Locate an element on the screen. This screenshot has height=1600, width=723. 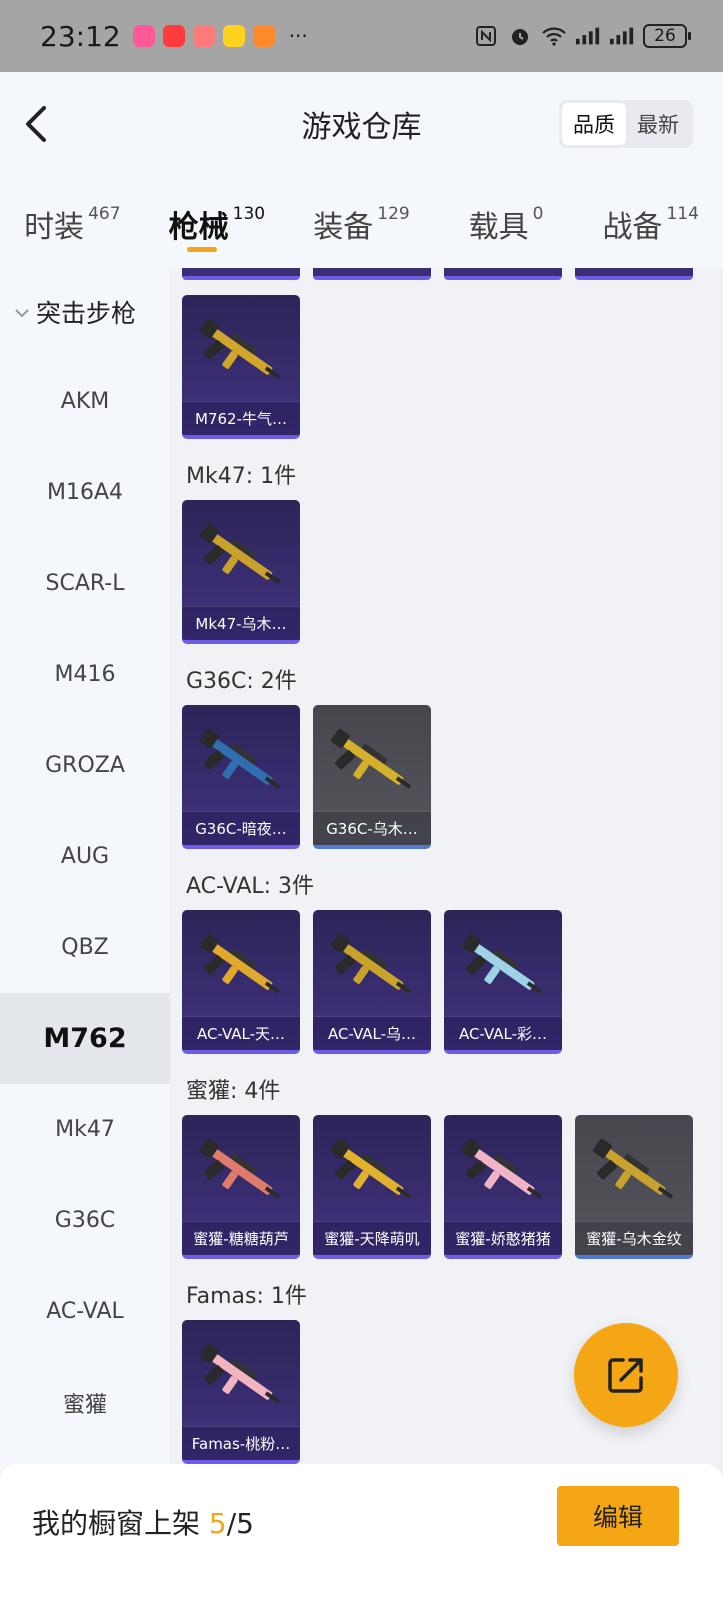
nfc-icon is located at coordinates (486, 36).